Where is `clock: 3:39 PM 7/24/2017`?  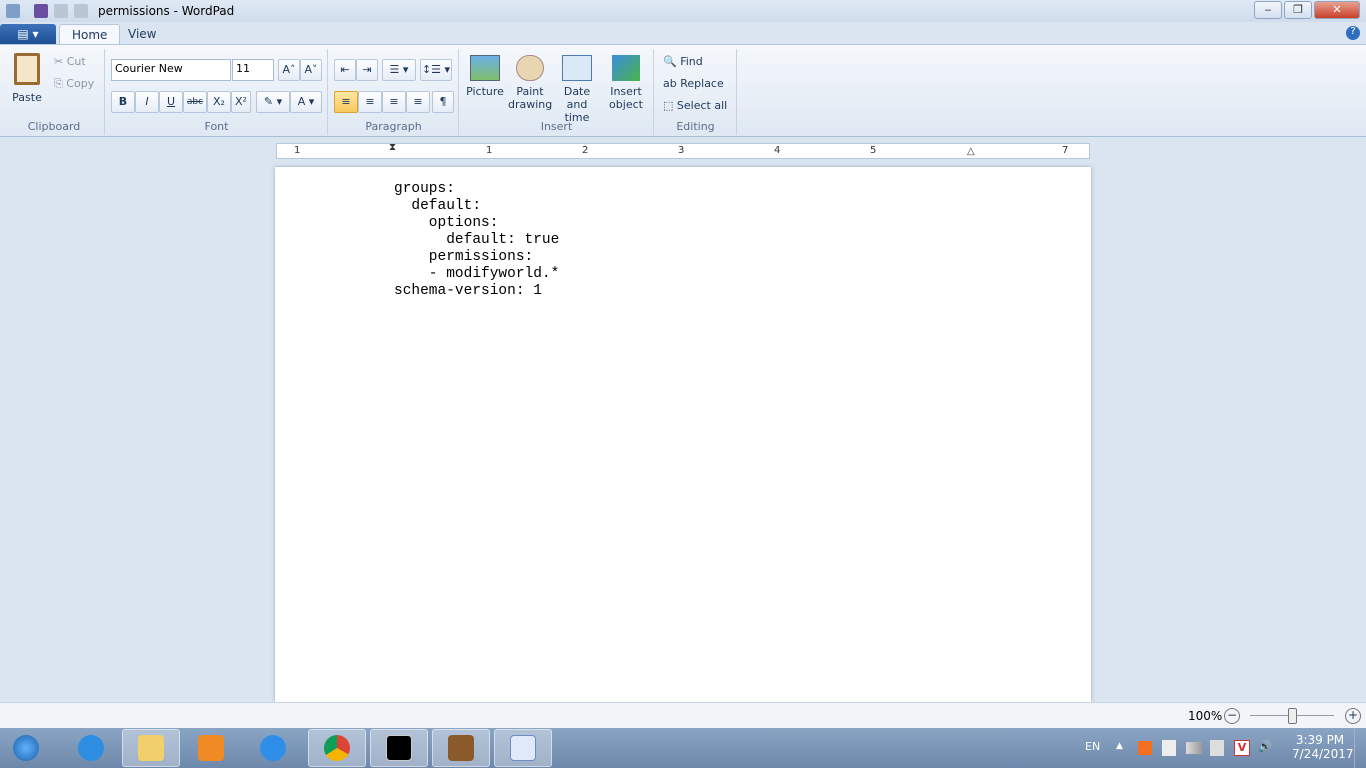 clock: 3:39 PM 7/24/2017 is located at coordinates (1323, 747).